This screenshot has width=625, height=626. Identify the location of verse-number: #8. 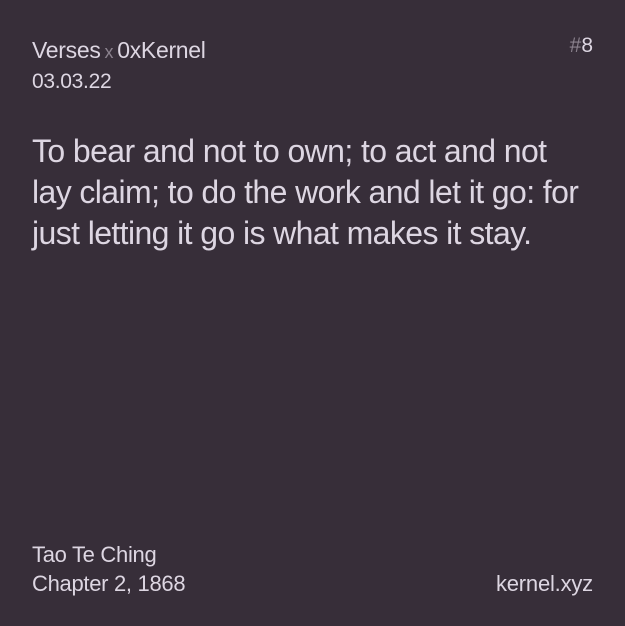
(581, 46).